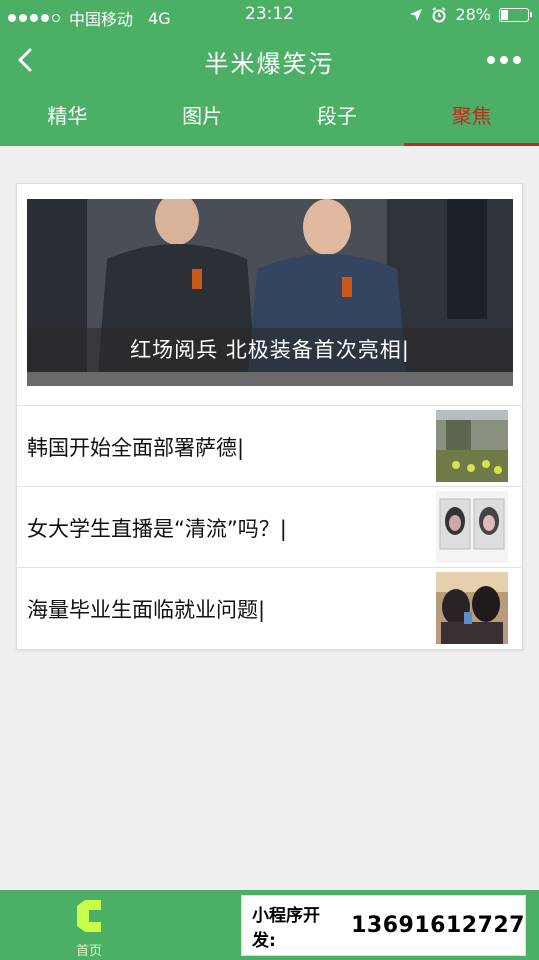 The image size is (539, 960). What do you see at coordinates (157, 529) in the screenshot?
I see `article-title: 女大学生直播是“清流”吗？|` at bounding box center [157, 529].